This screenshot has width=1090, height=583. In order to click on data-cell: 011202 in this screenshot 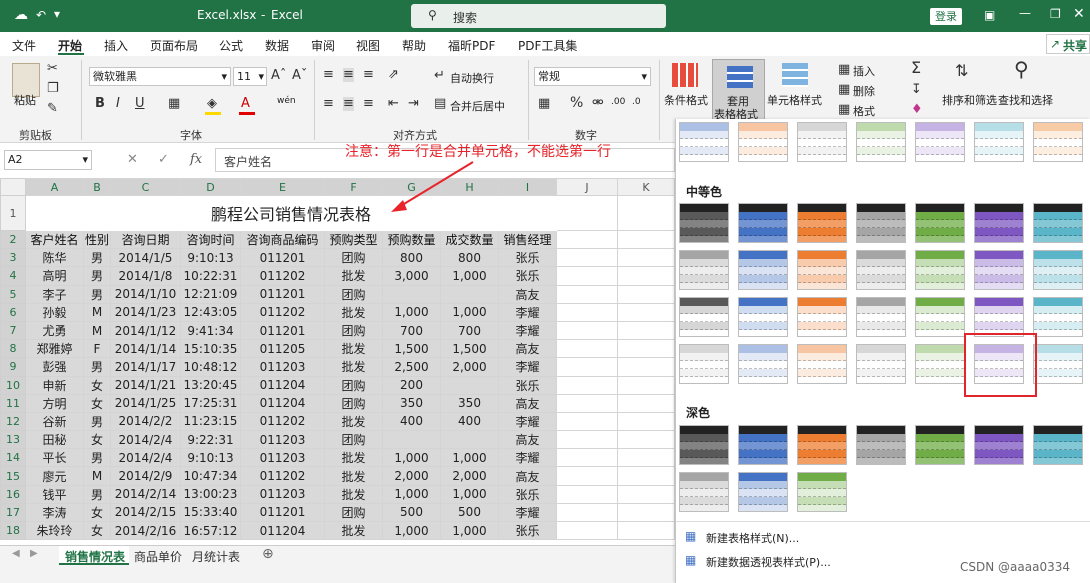, I will do `click(282, 421)`.